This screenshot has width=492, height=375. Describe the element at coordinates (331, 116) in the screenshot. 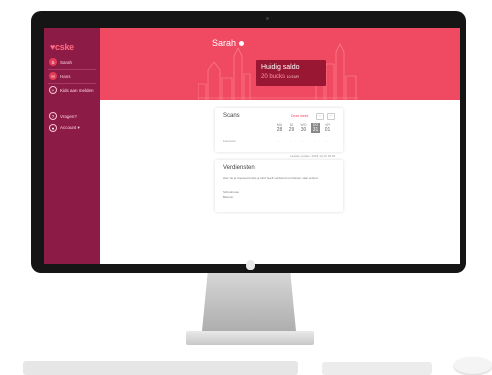

I see `next-week-button: ›` at that location.